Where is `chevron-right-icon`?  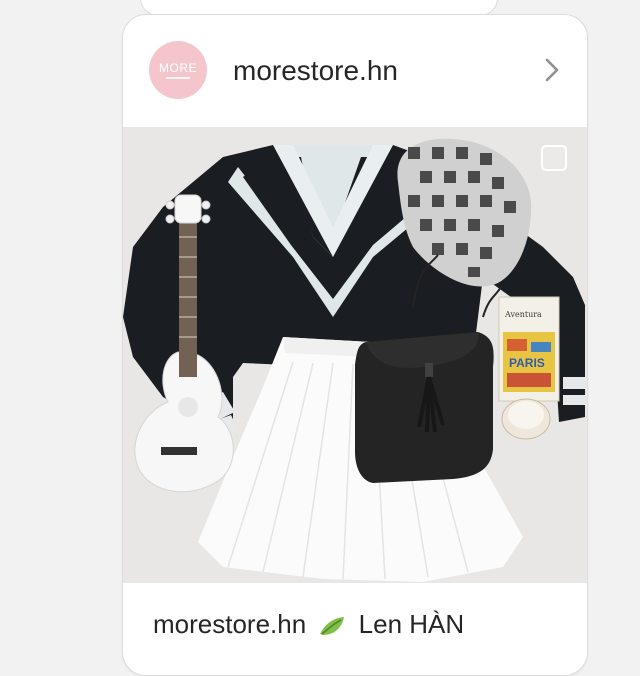
chevron-right-icon is located at coordinates (552, 70).